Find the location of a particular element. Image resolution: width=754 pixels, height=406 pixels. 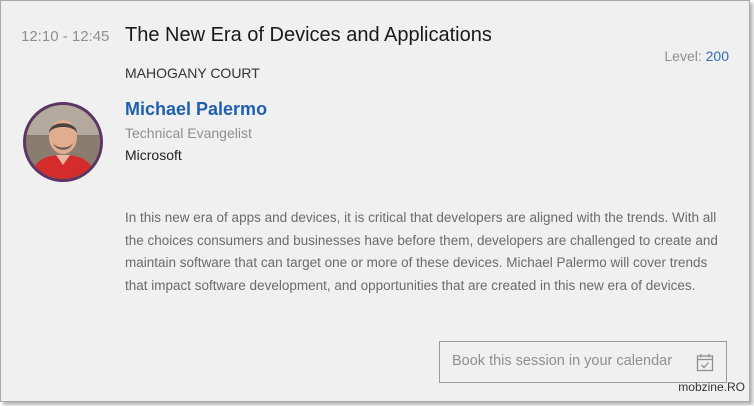

calendar-check-icon is located at coordinates (705, 364).